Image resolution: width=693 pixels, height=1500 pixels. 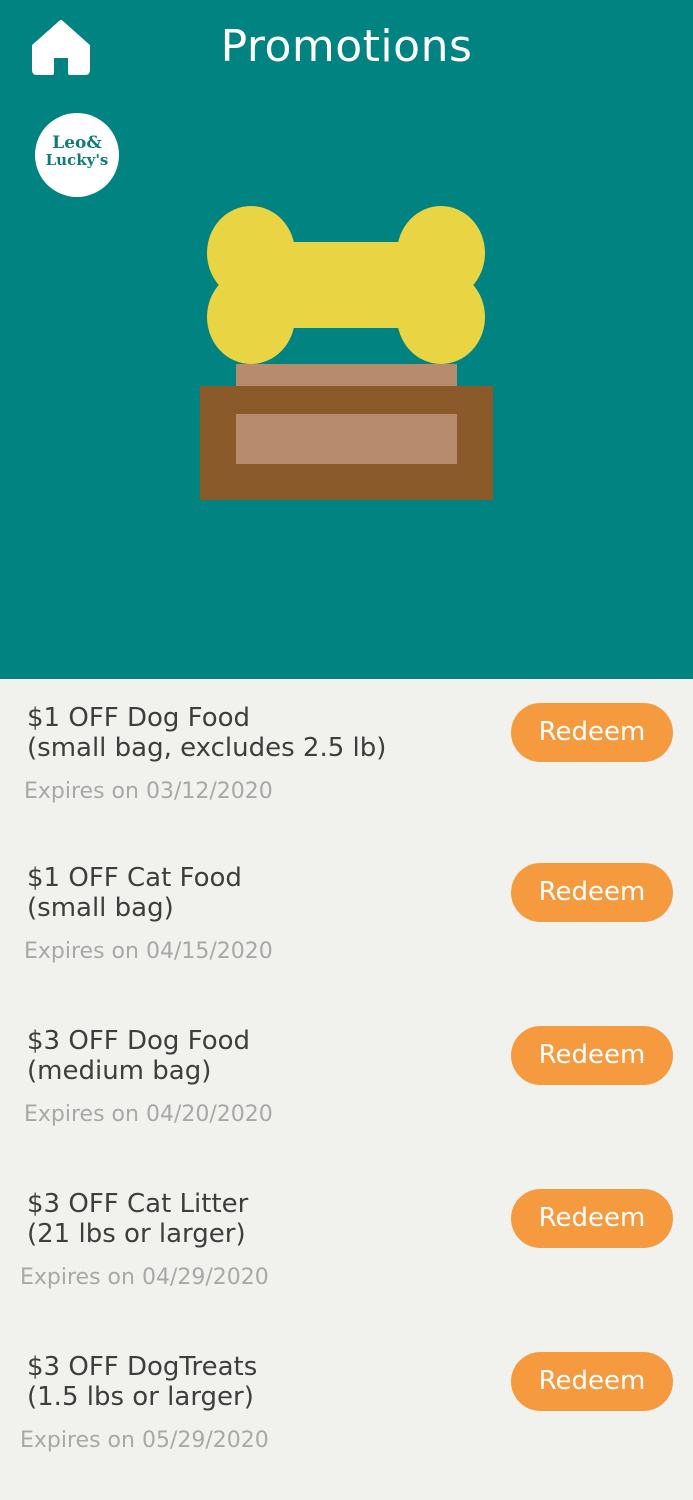 What do you see at coordinates (346, 353) in the screenshot?
I see `dog-bone-on-pedestal-icon` at bounding box center [346, 353].